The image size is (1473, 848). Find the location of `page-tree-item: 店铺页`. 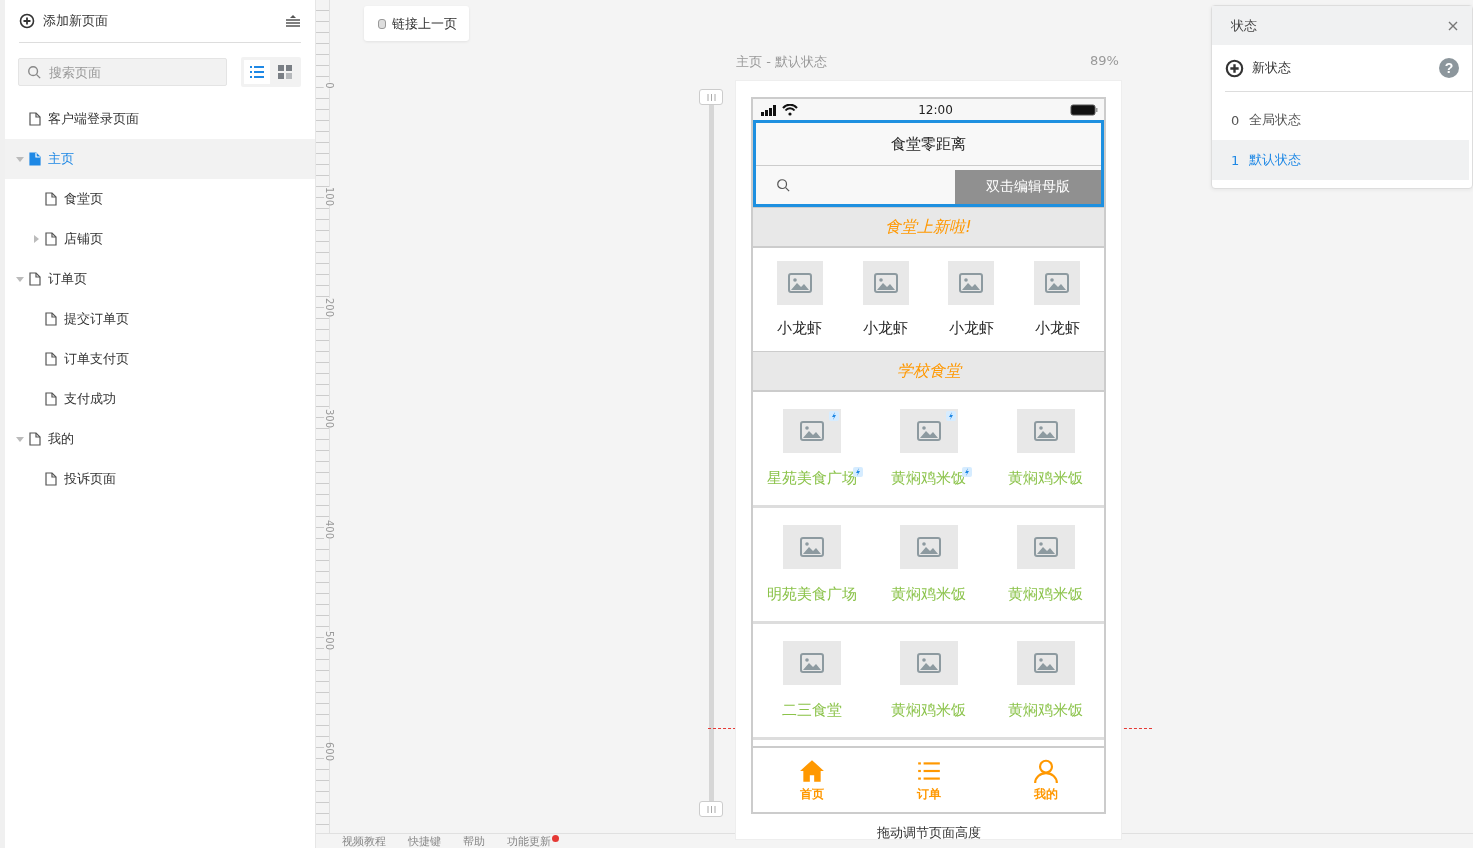

page-tree-item: 店铺页 is located at coordinates (160, 239).